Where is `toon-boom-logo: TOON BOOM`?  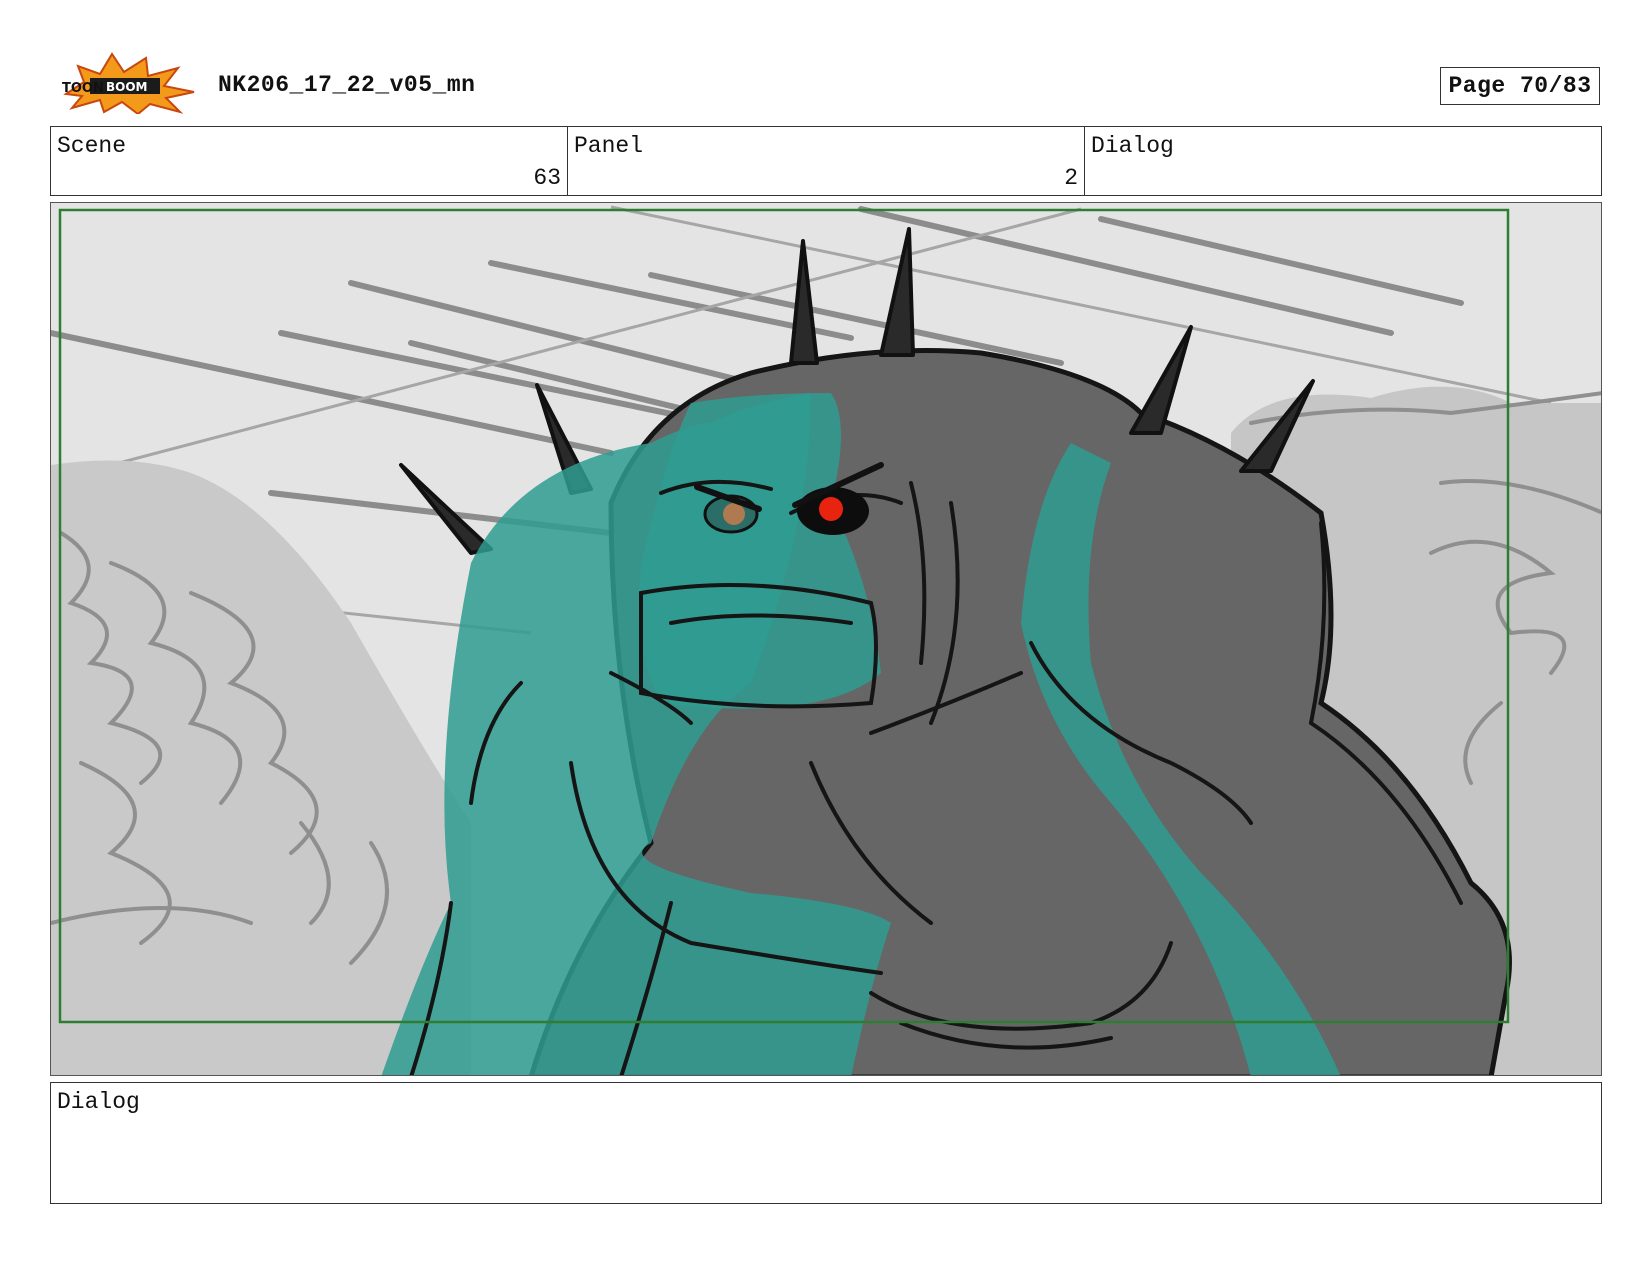 toon-boom-logo: TOON BOOM is located at coordinates (125, 84).